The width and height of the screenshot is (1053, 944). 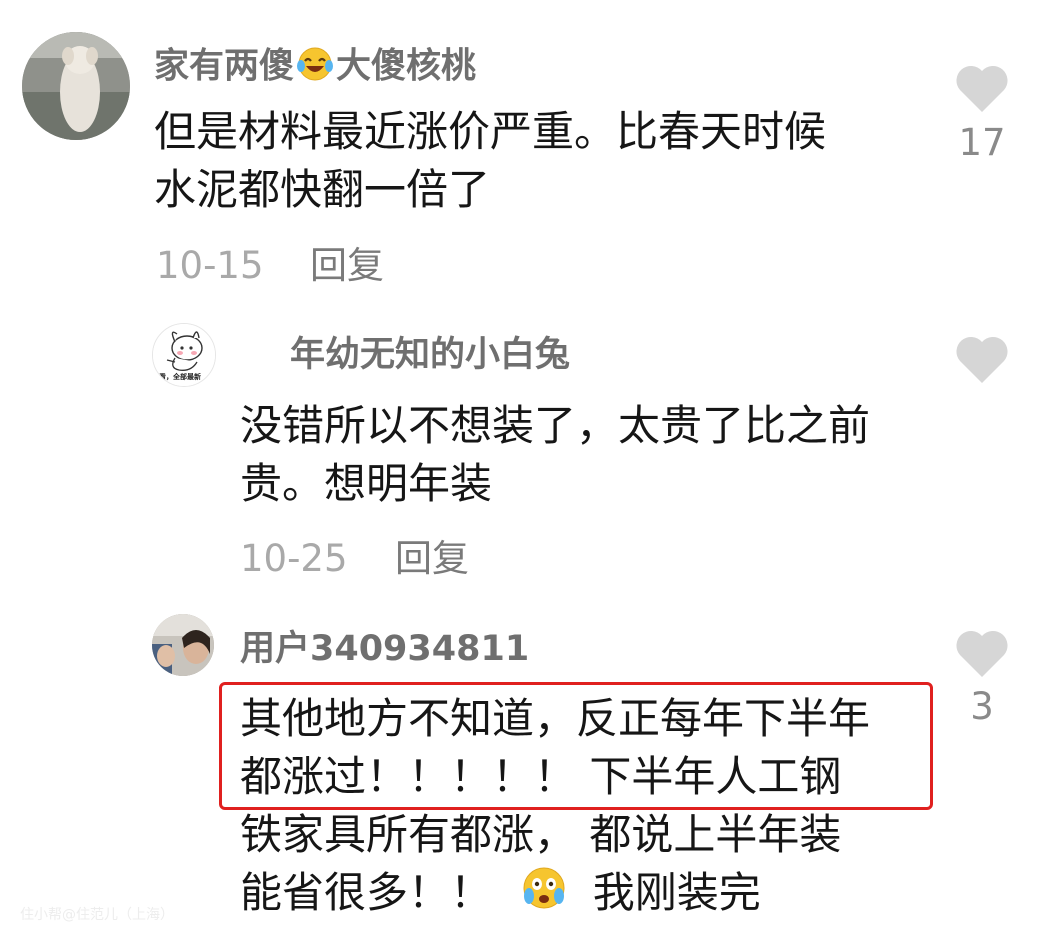 What do you see at coordinates (676, 892) in the screenshot?
I see `comment-line-suffix: 我刚装完` at bounding box center [676, 892].